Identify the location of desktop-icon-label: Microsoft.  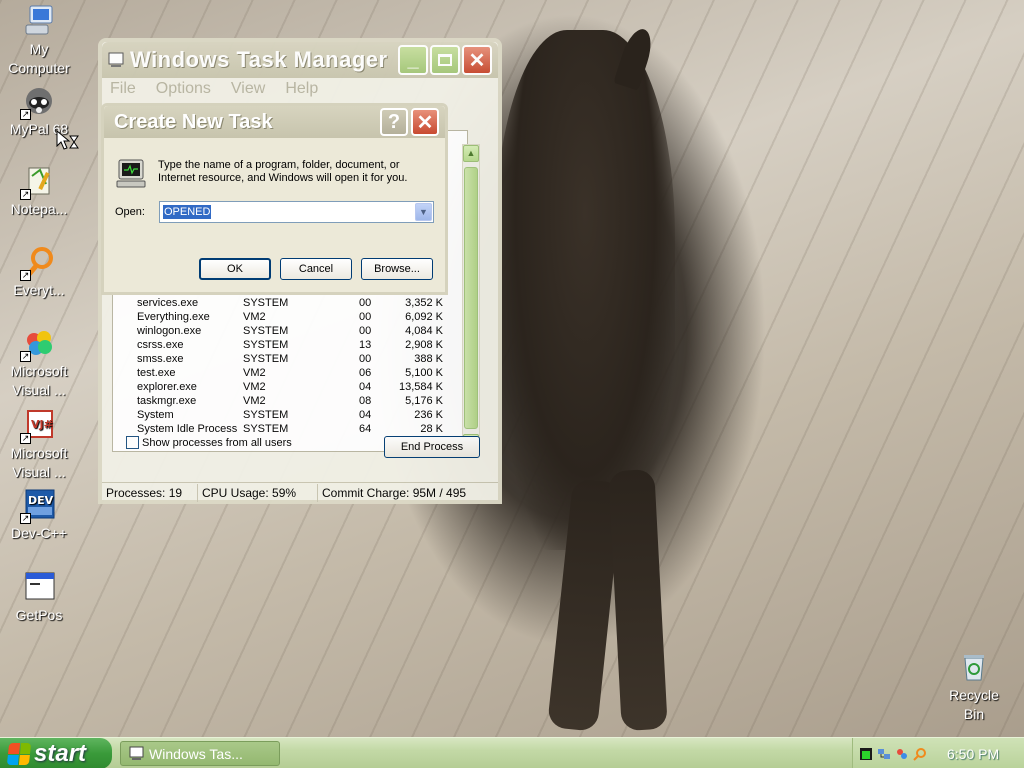
(39, 453).